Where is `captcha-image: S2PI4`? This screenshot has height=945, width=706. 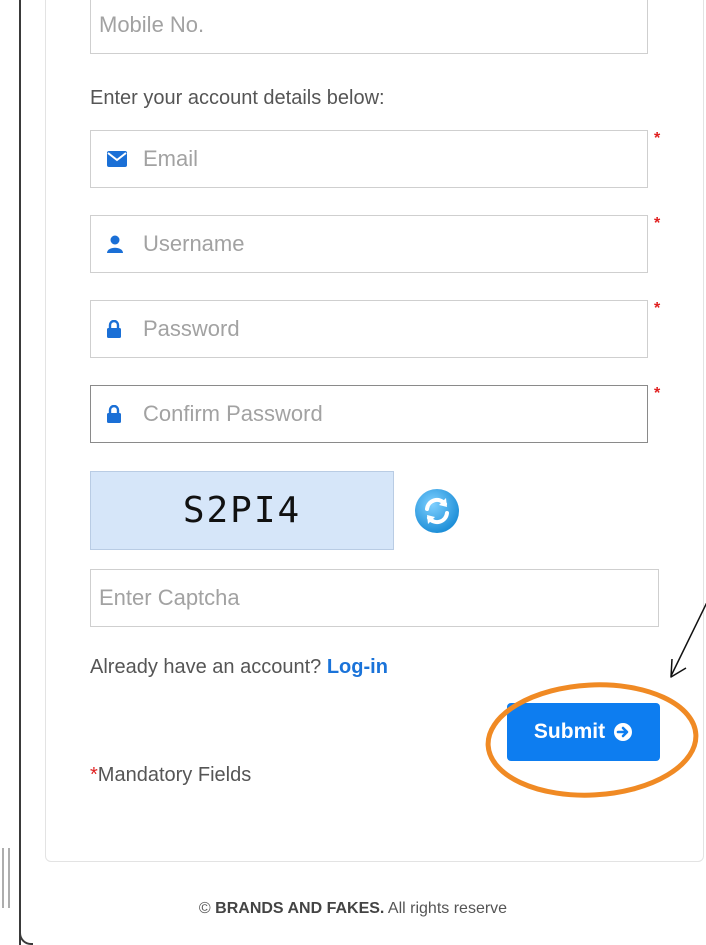 captcha-image: S2PI4 is located at coordinates (242, 510).